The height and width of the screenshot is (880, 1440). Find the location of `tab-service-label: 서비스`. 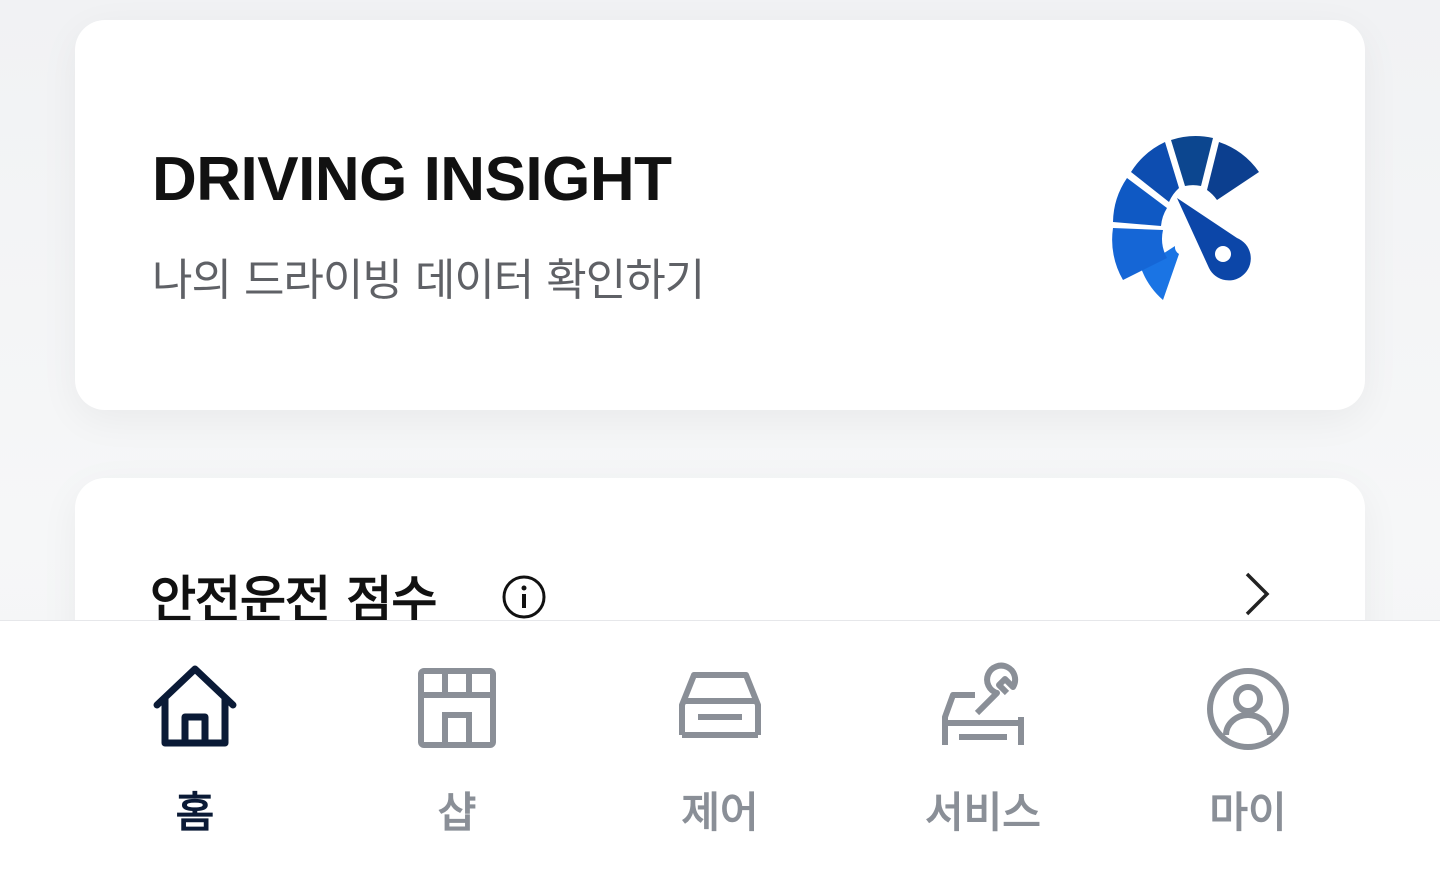

tab-service-label: 서비스 is located at coordinates (983, 812).